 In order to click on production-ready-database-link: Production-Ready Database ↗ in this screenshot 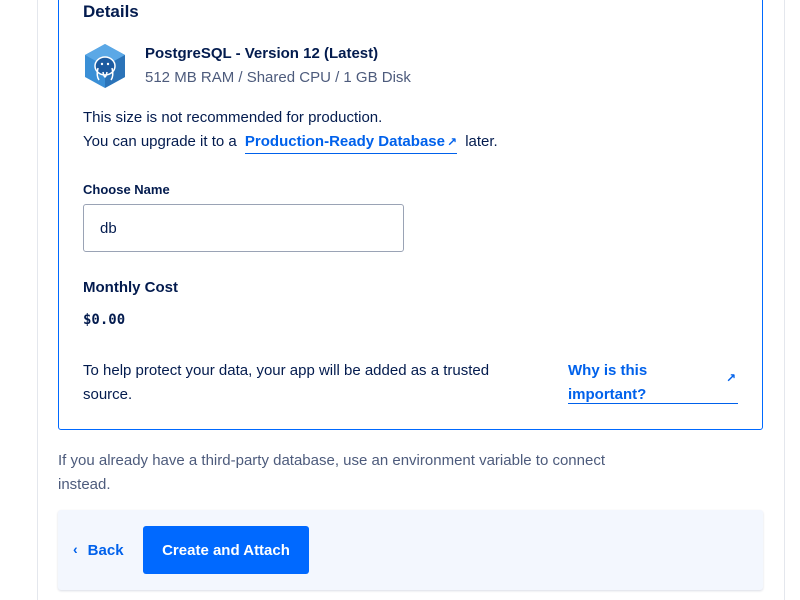, I will do `click(351, 143)`.